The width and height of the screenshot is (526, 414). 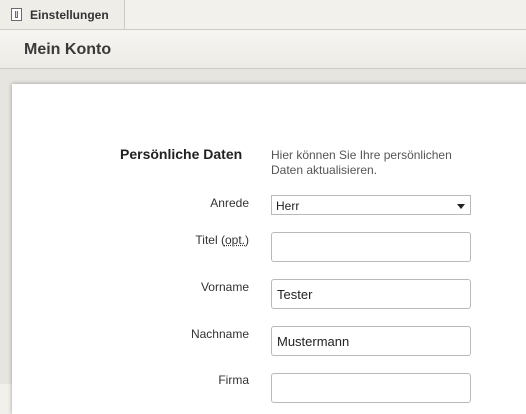 What do you see at coordinates (210, 240) in the screenshot?
I see `titel-label-prefix: Titel (` at bounding box center [210, 240].